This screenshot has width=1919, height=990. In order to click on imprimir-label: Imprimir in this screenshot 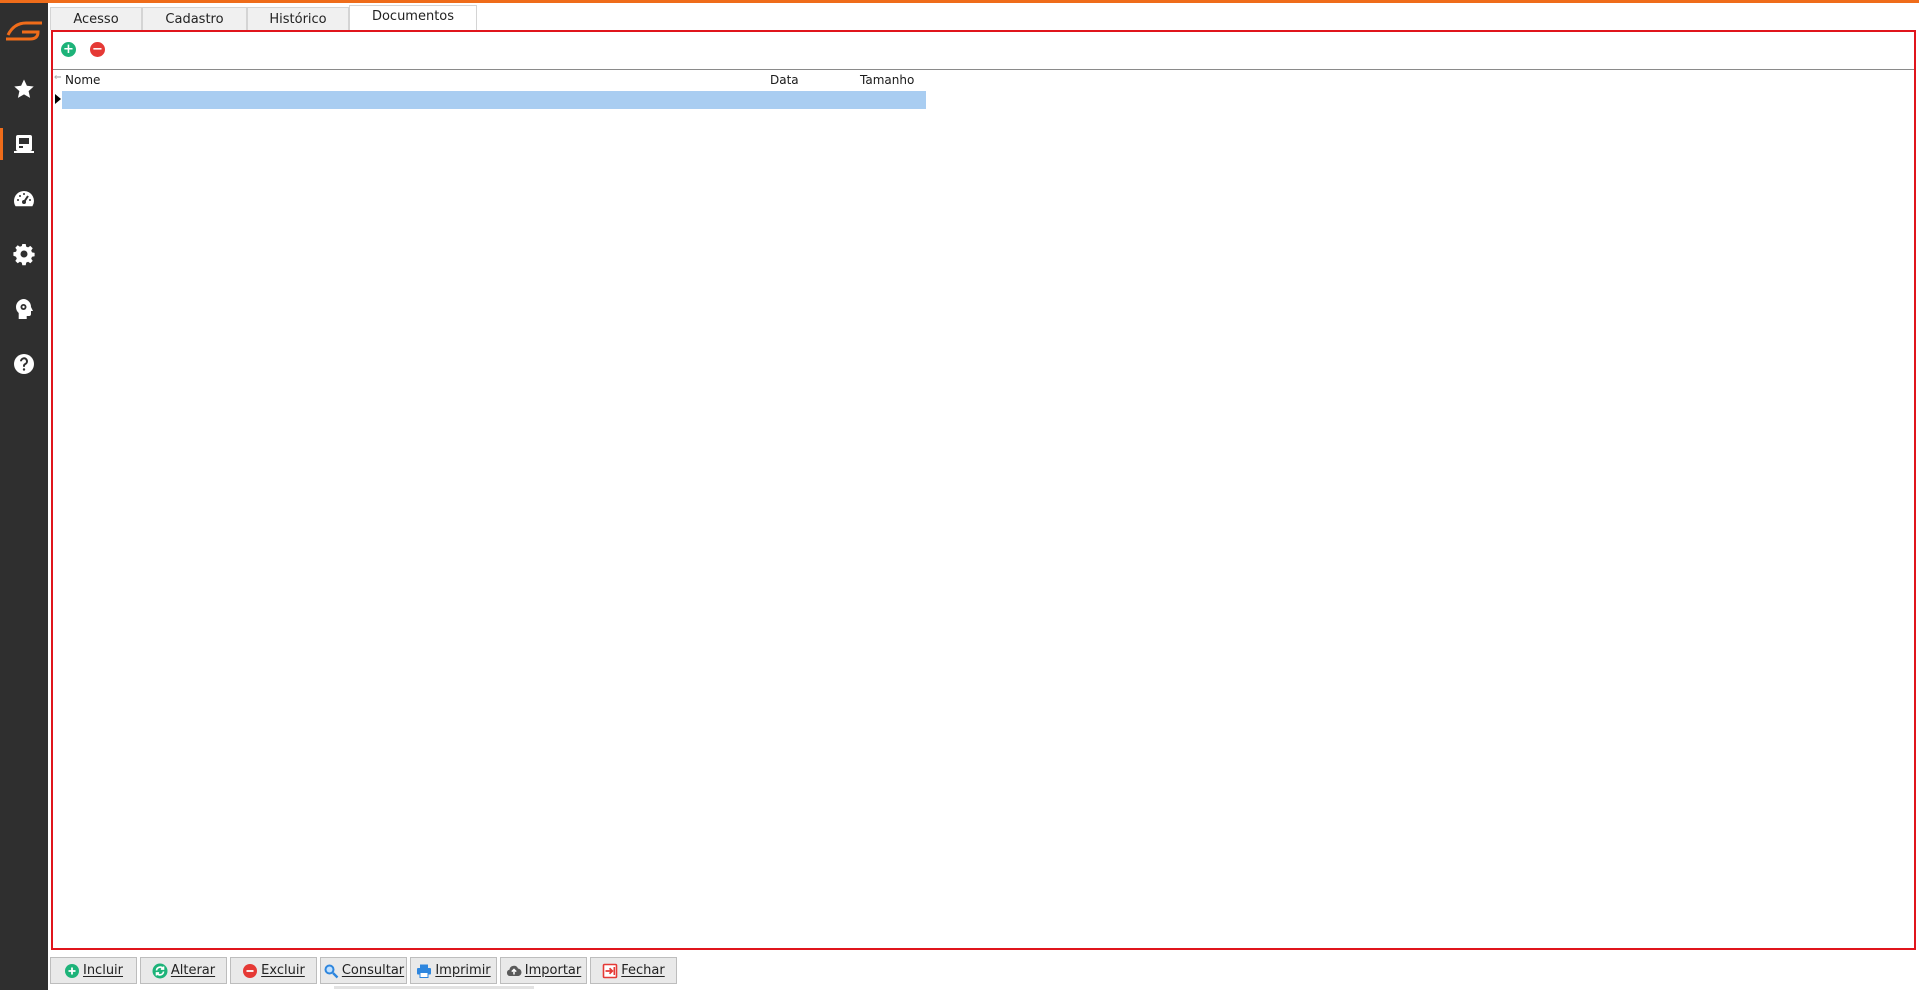, I will do `click(463, 970)`.